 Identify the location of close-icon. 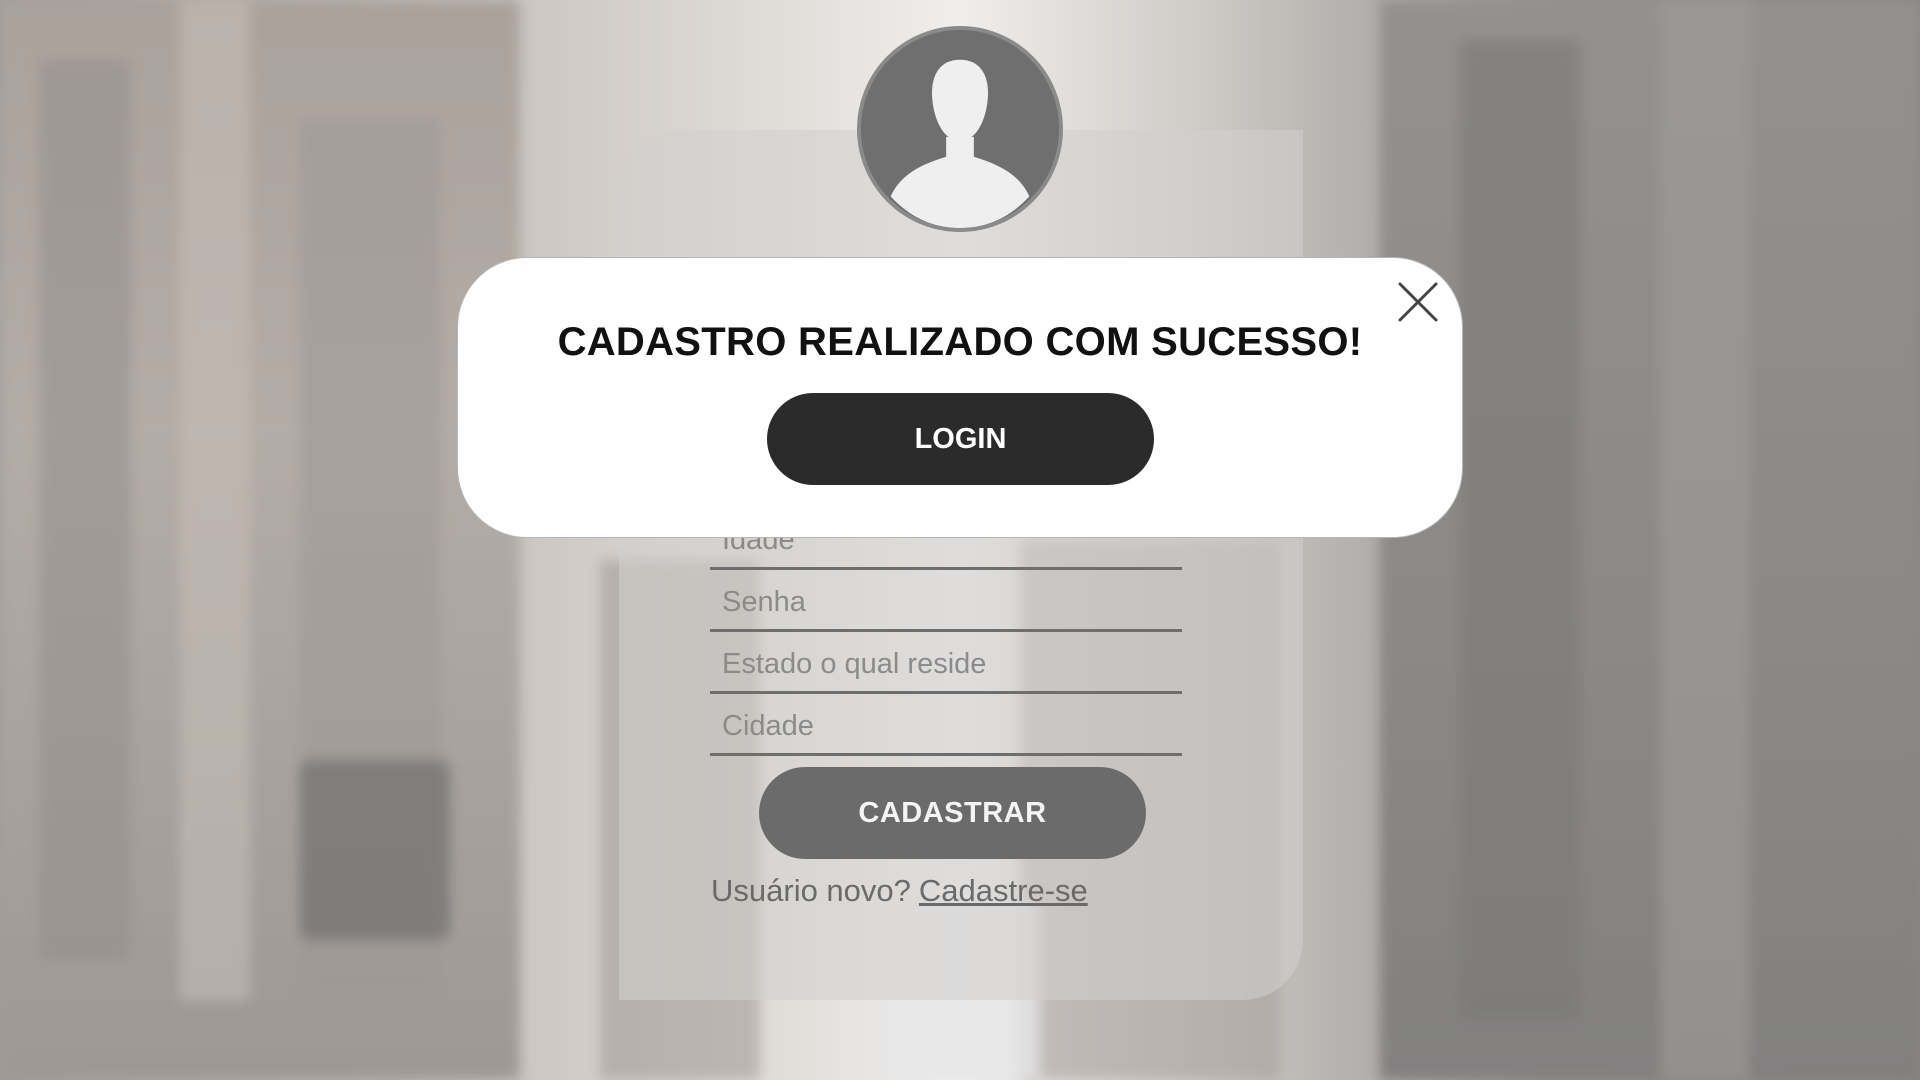
(1418, 302).